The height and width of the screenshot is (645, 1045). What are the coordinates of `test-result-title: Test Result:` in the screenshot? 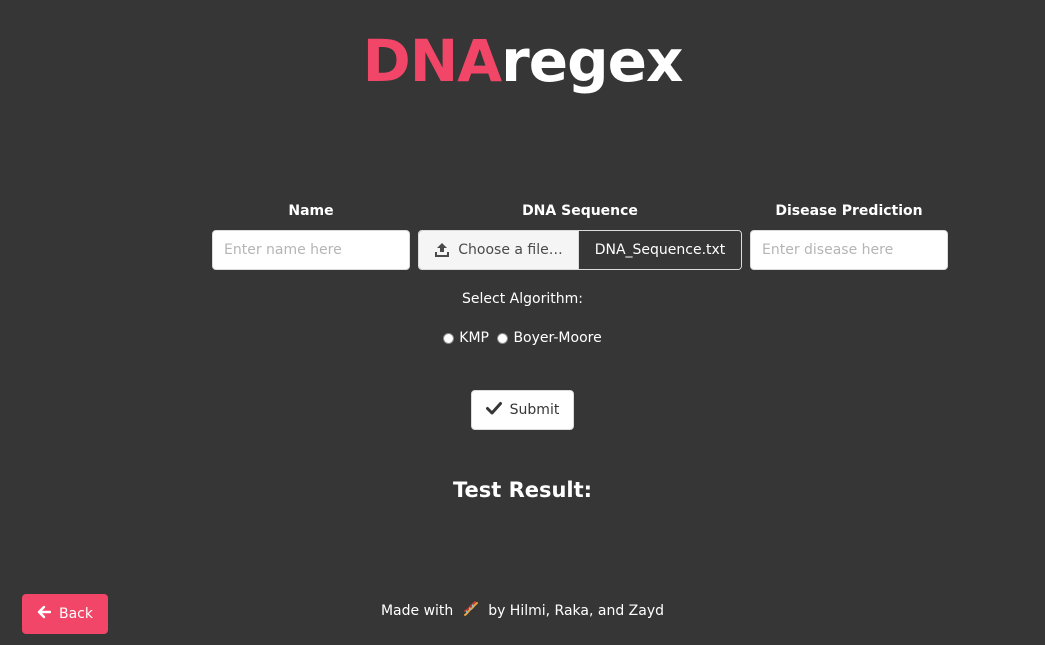 It's located at (522, 490).